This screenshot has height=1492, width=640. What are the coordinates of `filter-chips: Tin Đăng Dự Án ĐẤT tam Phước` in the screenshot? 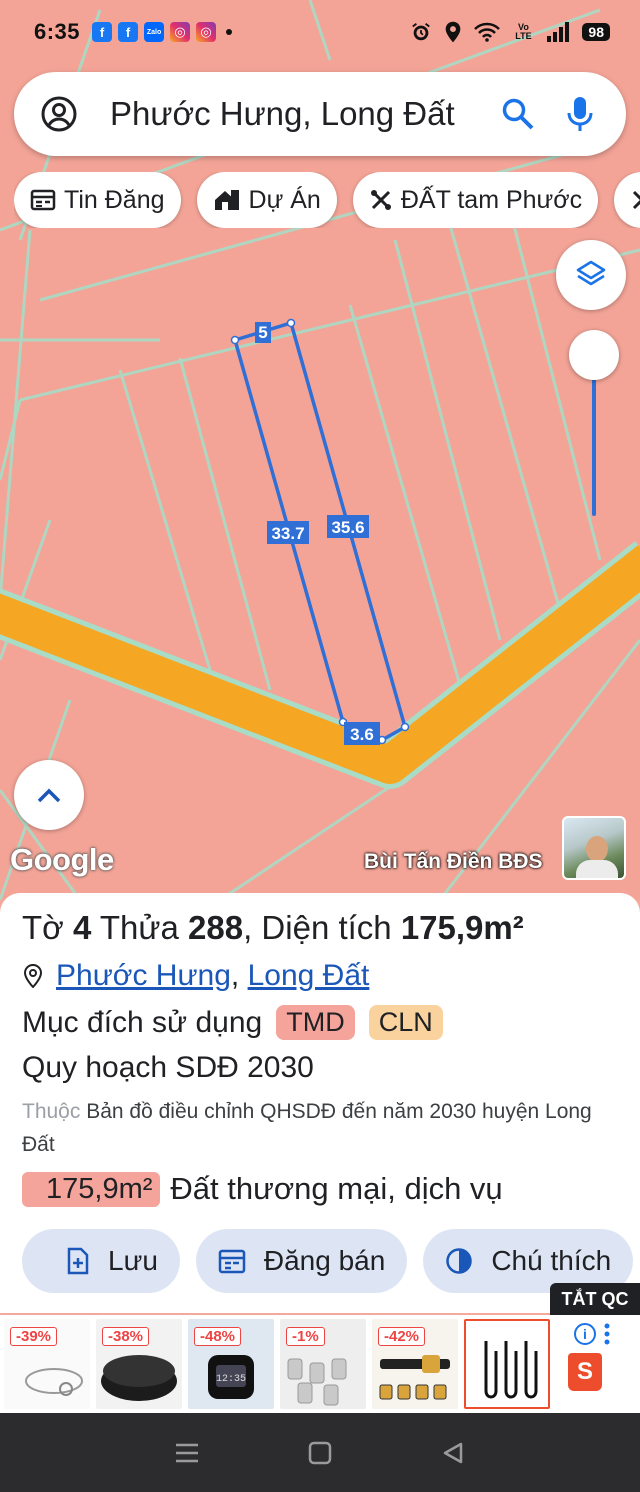 It's located at (327, 200).